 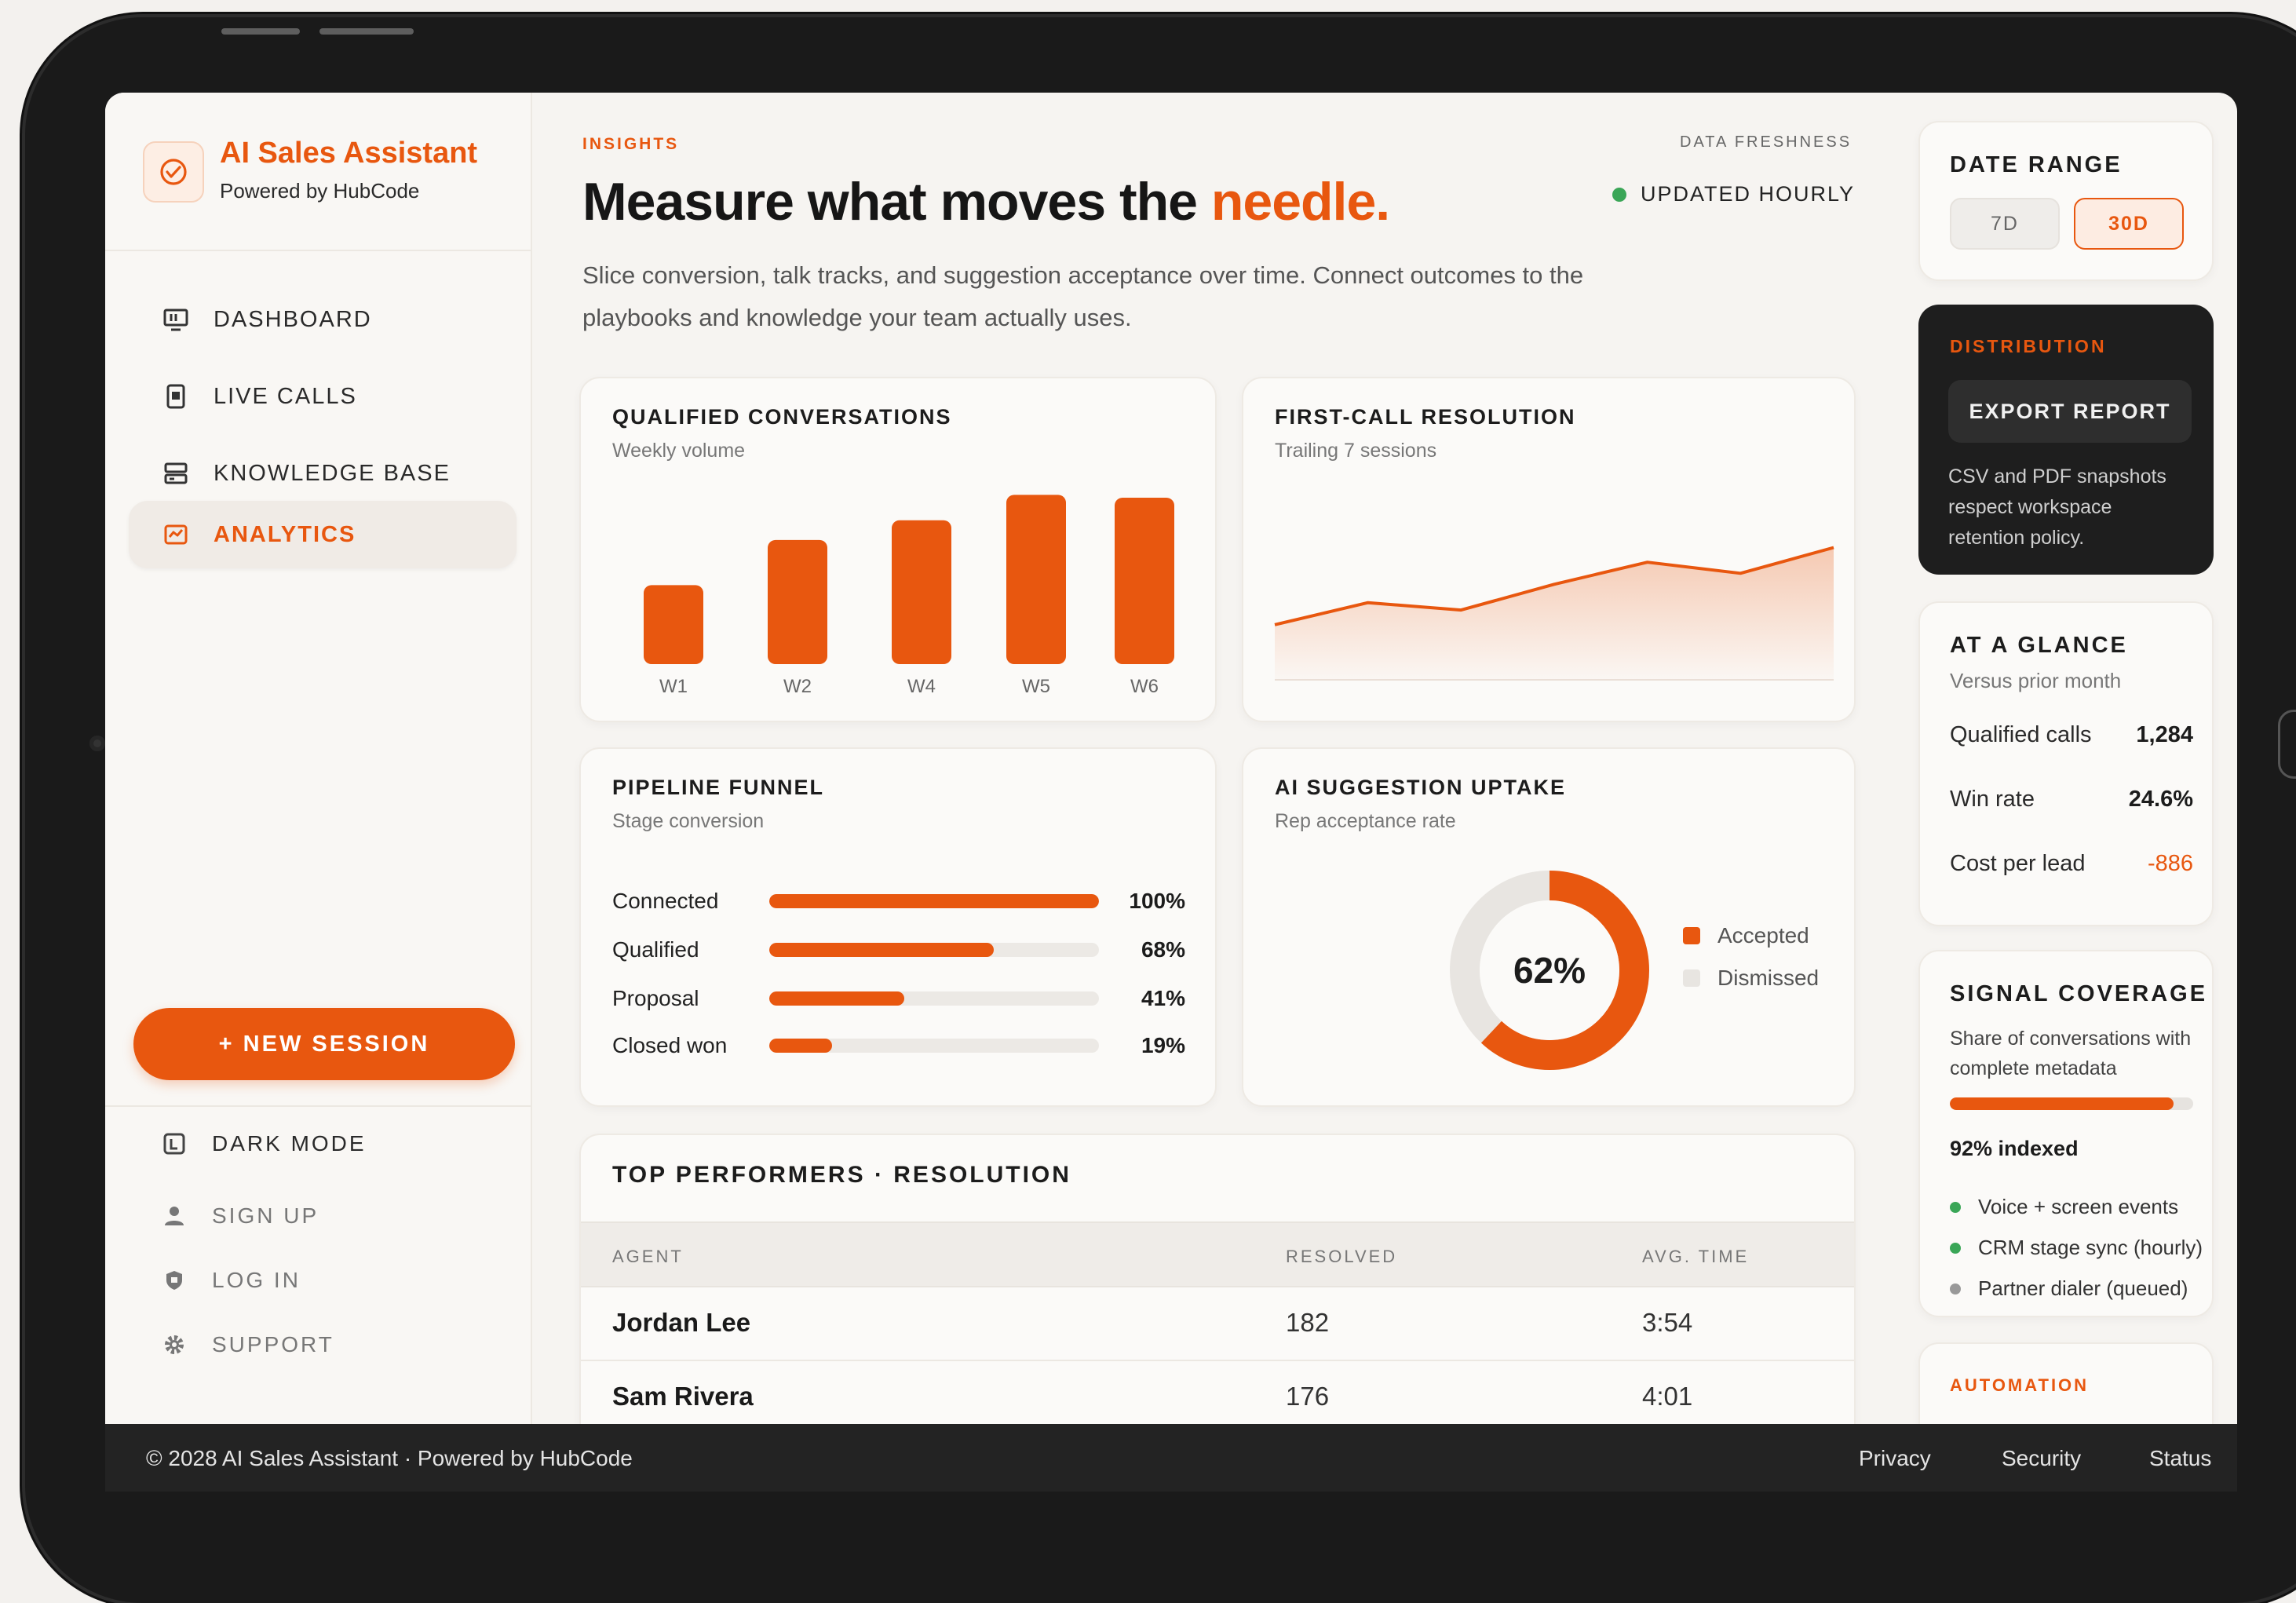 I want to click on x-tick-label: W5, so click(x=1036, y=686).